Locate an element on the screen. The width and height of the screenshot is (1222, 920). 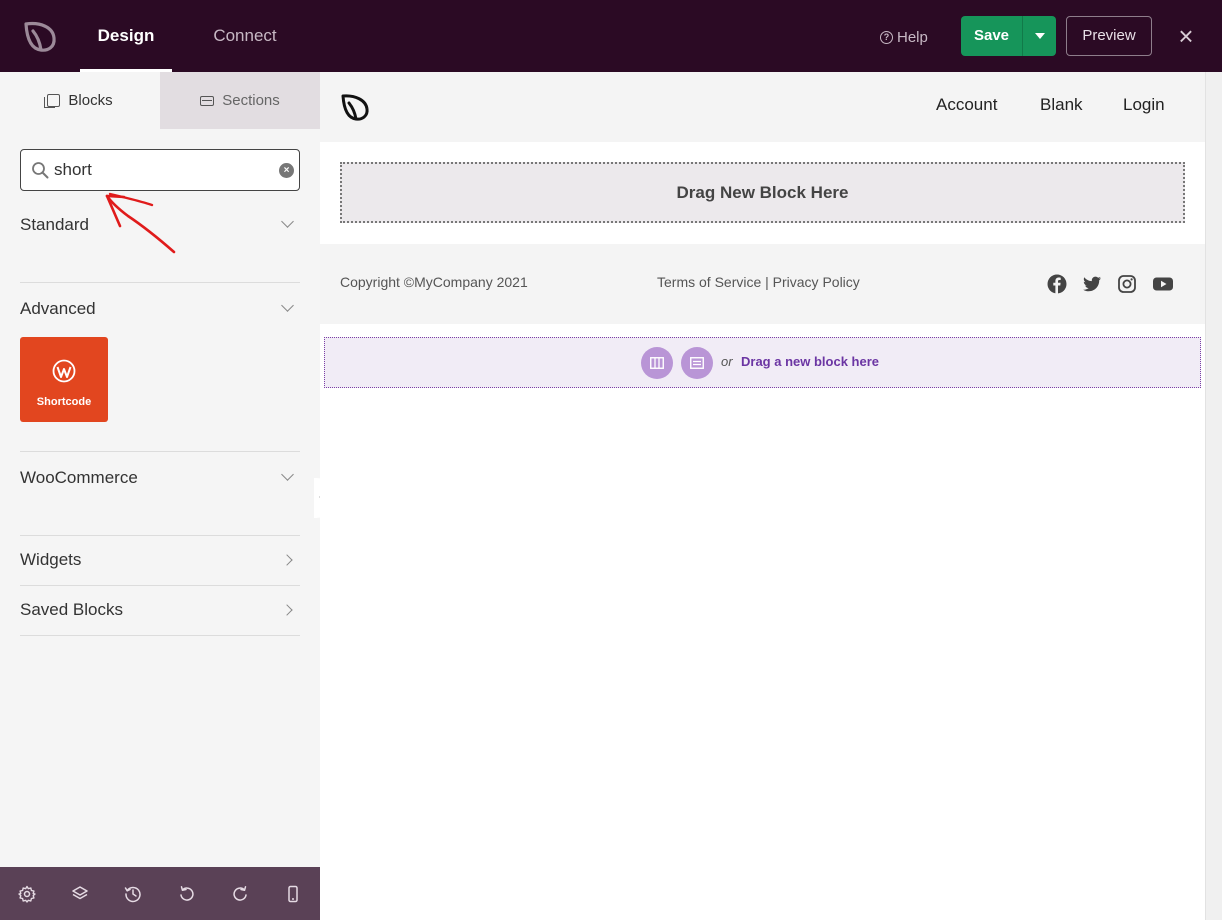
help-link: ? Help is located at coordinates (904, 37).